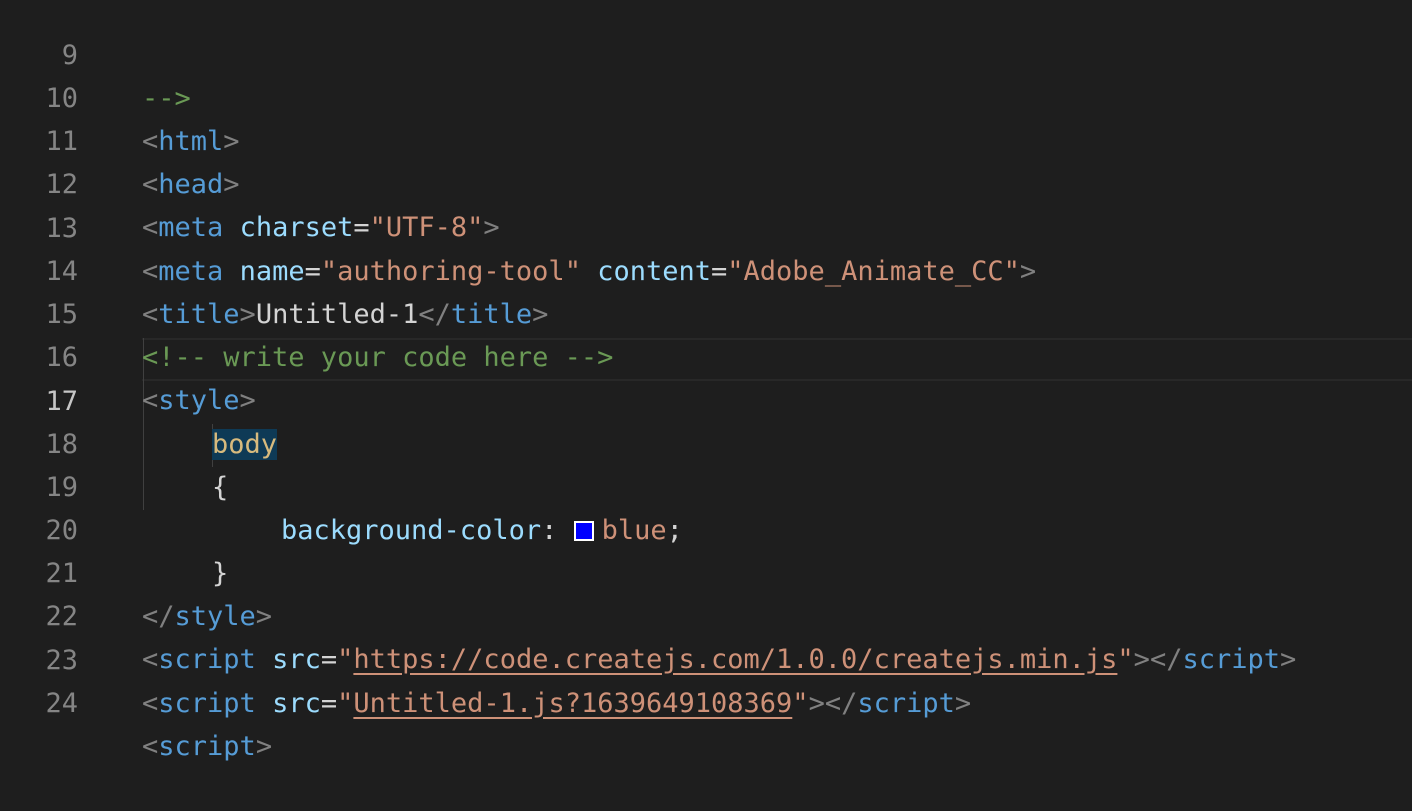 The width and height of the screenshot is (1412, 811). I want to click on tag-bracket: </, so click(841, 703).